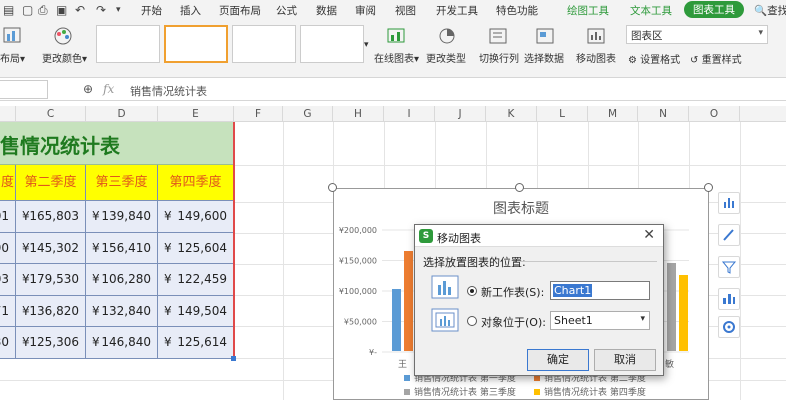  Describe the element at coordinates (472, 321) in the screenshot. I see `object-radio` at that location.